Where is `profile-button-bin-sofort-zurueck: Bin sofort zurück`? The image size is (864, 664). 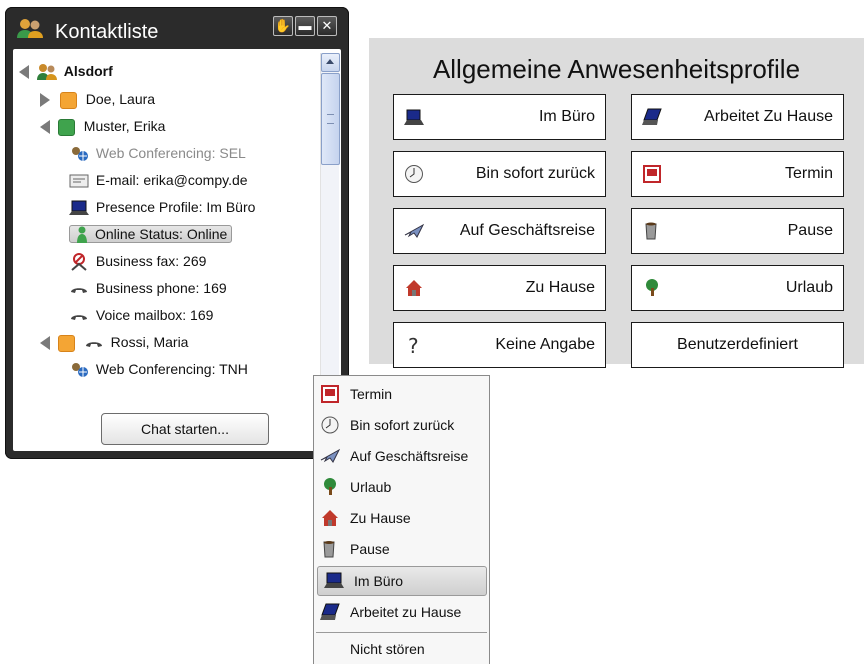
profile-button-bin-sofort-zurueck: Bin sofort zurück is located at coordinates (499, 174).